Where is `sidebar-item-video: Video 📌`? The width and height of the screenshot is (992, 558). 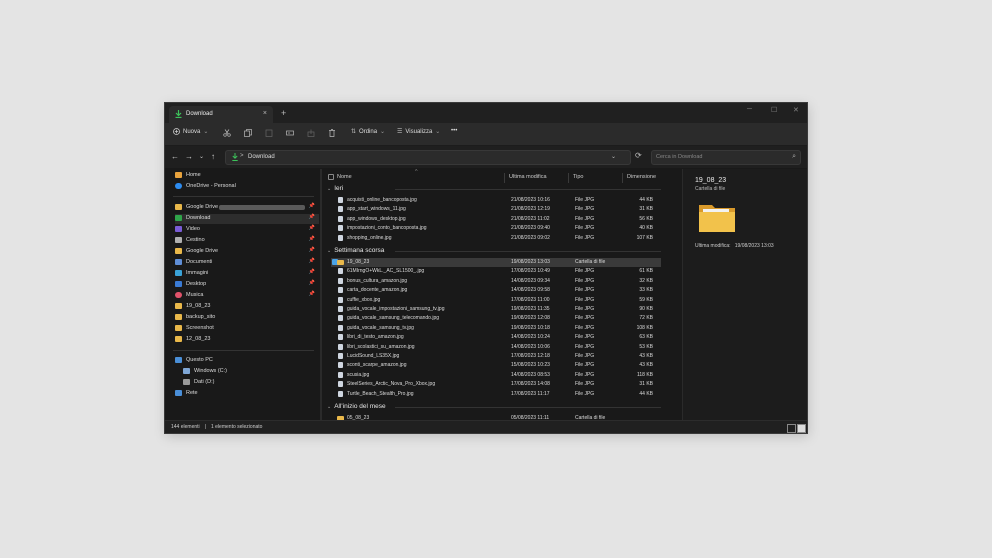 sidebar-item-video: Video 📌 is located at coordinates (247, 230).